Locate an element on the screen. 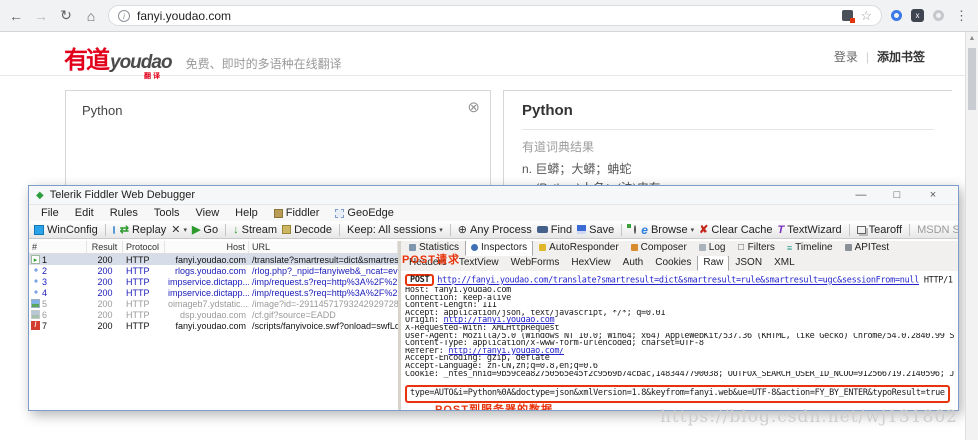 Image resolution: width=978 pixels, height=440 pixels. decode-button: Decode is located at coordinates (307, 230).